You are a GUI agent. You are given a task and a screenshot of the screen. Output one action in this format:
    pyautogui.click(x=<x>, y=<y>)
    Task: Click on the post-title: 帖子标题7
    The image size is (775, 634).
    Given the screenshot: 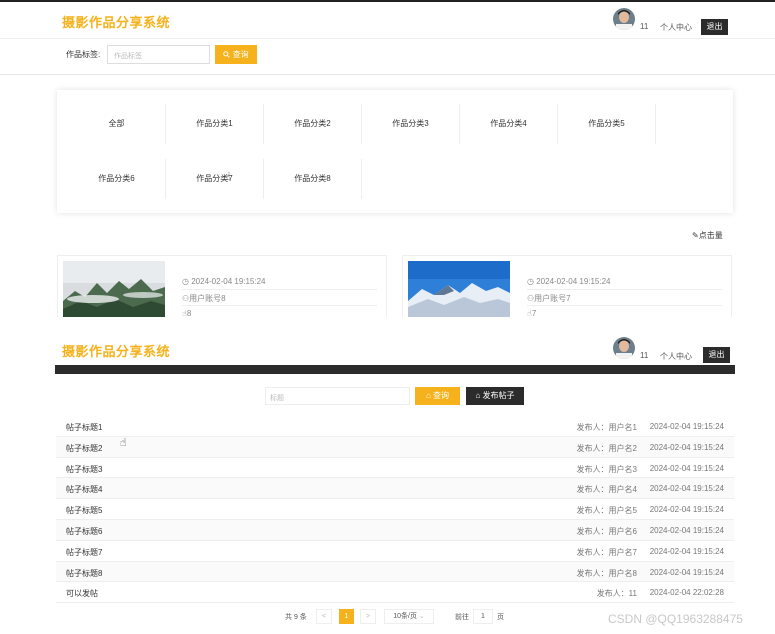 What is the action you would take?
    pyautogui.click(x=84, y=552)
    